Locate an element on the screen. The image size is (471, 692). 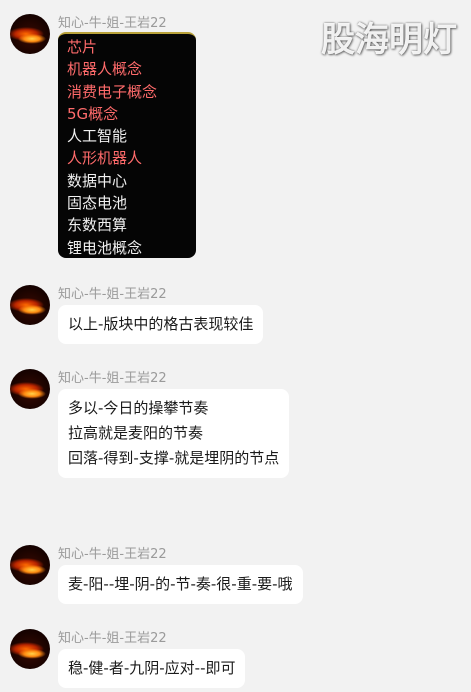
text-bubble: 多以-今日的操攀节奏 拉高就是麦阳的节奏 回落-得到-支撑-就是埋阴的节点 is located at coordinates (174, 433).